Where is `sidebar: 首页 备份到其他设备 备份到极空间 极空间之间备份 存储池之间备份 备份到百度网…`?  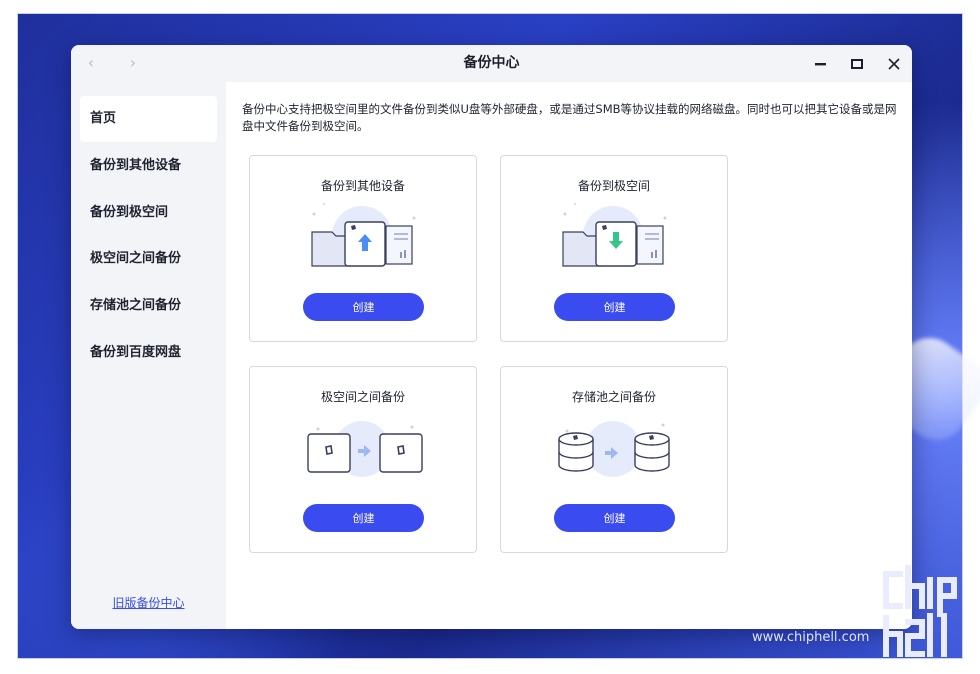
sidebar: 首页 备份到其他设备 备份到极空间 极空间之间备份 存储池之间备份 备份到百度网… is located at coordinates (148, 355).